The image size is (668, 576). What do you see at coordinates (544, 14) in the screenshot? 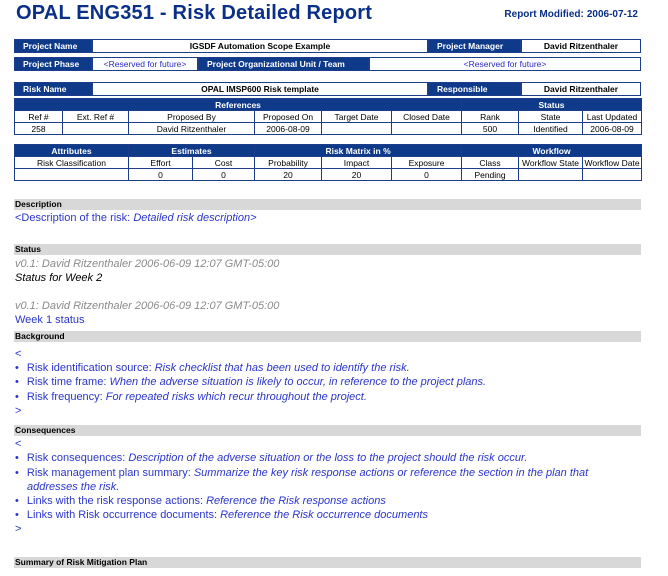
I see `report-modified-label: Report Modified:` at bounding box center [544, 14].